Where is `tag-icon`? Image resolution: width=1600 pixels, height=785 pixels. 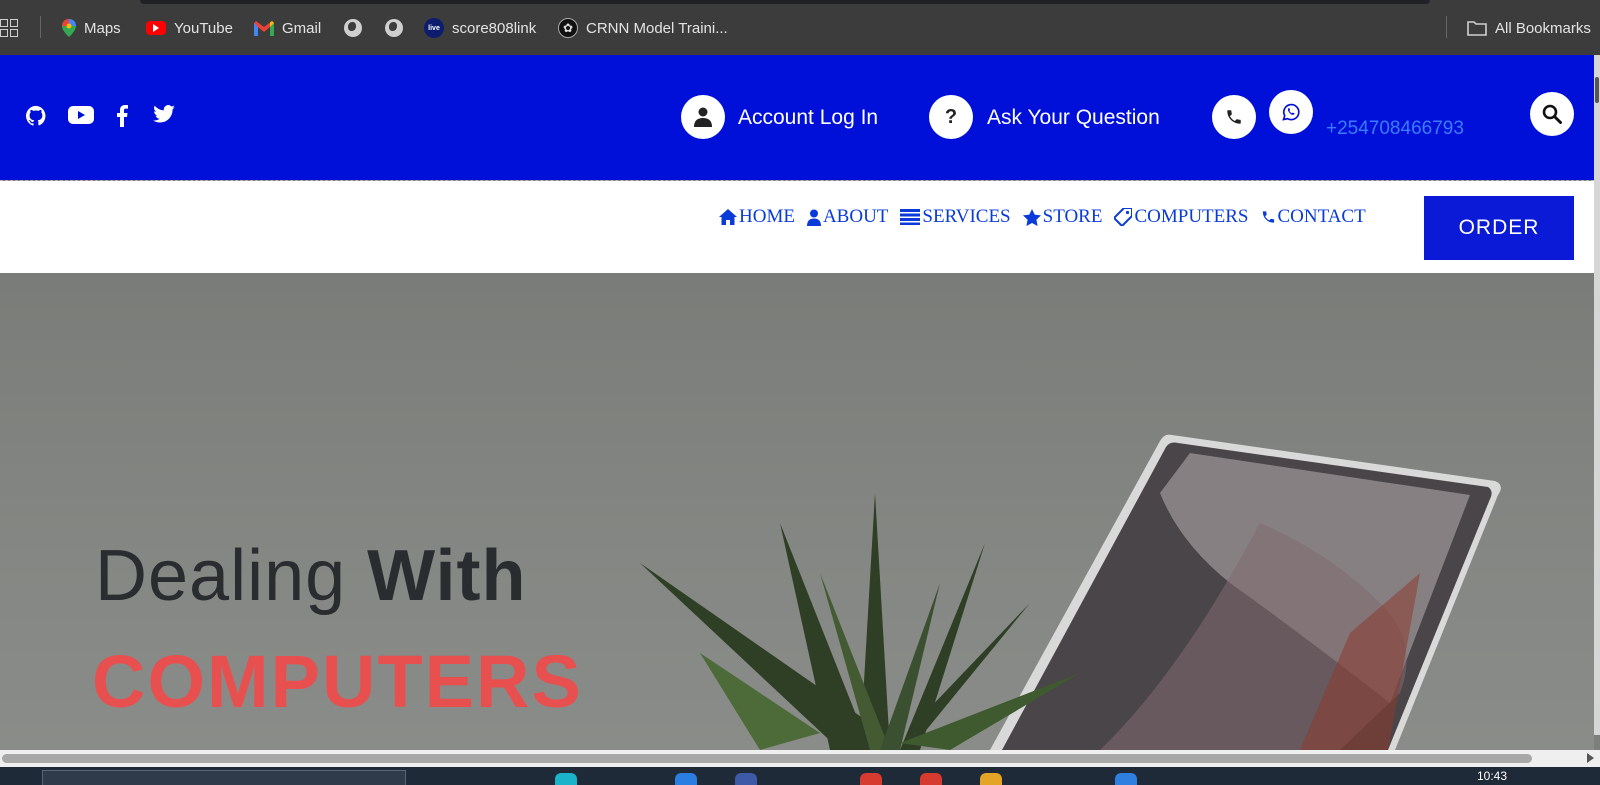 tag-icon is located at coordinates (1123, 217).